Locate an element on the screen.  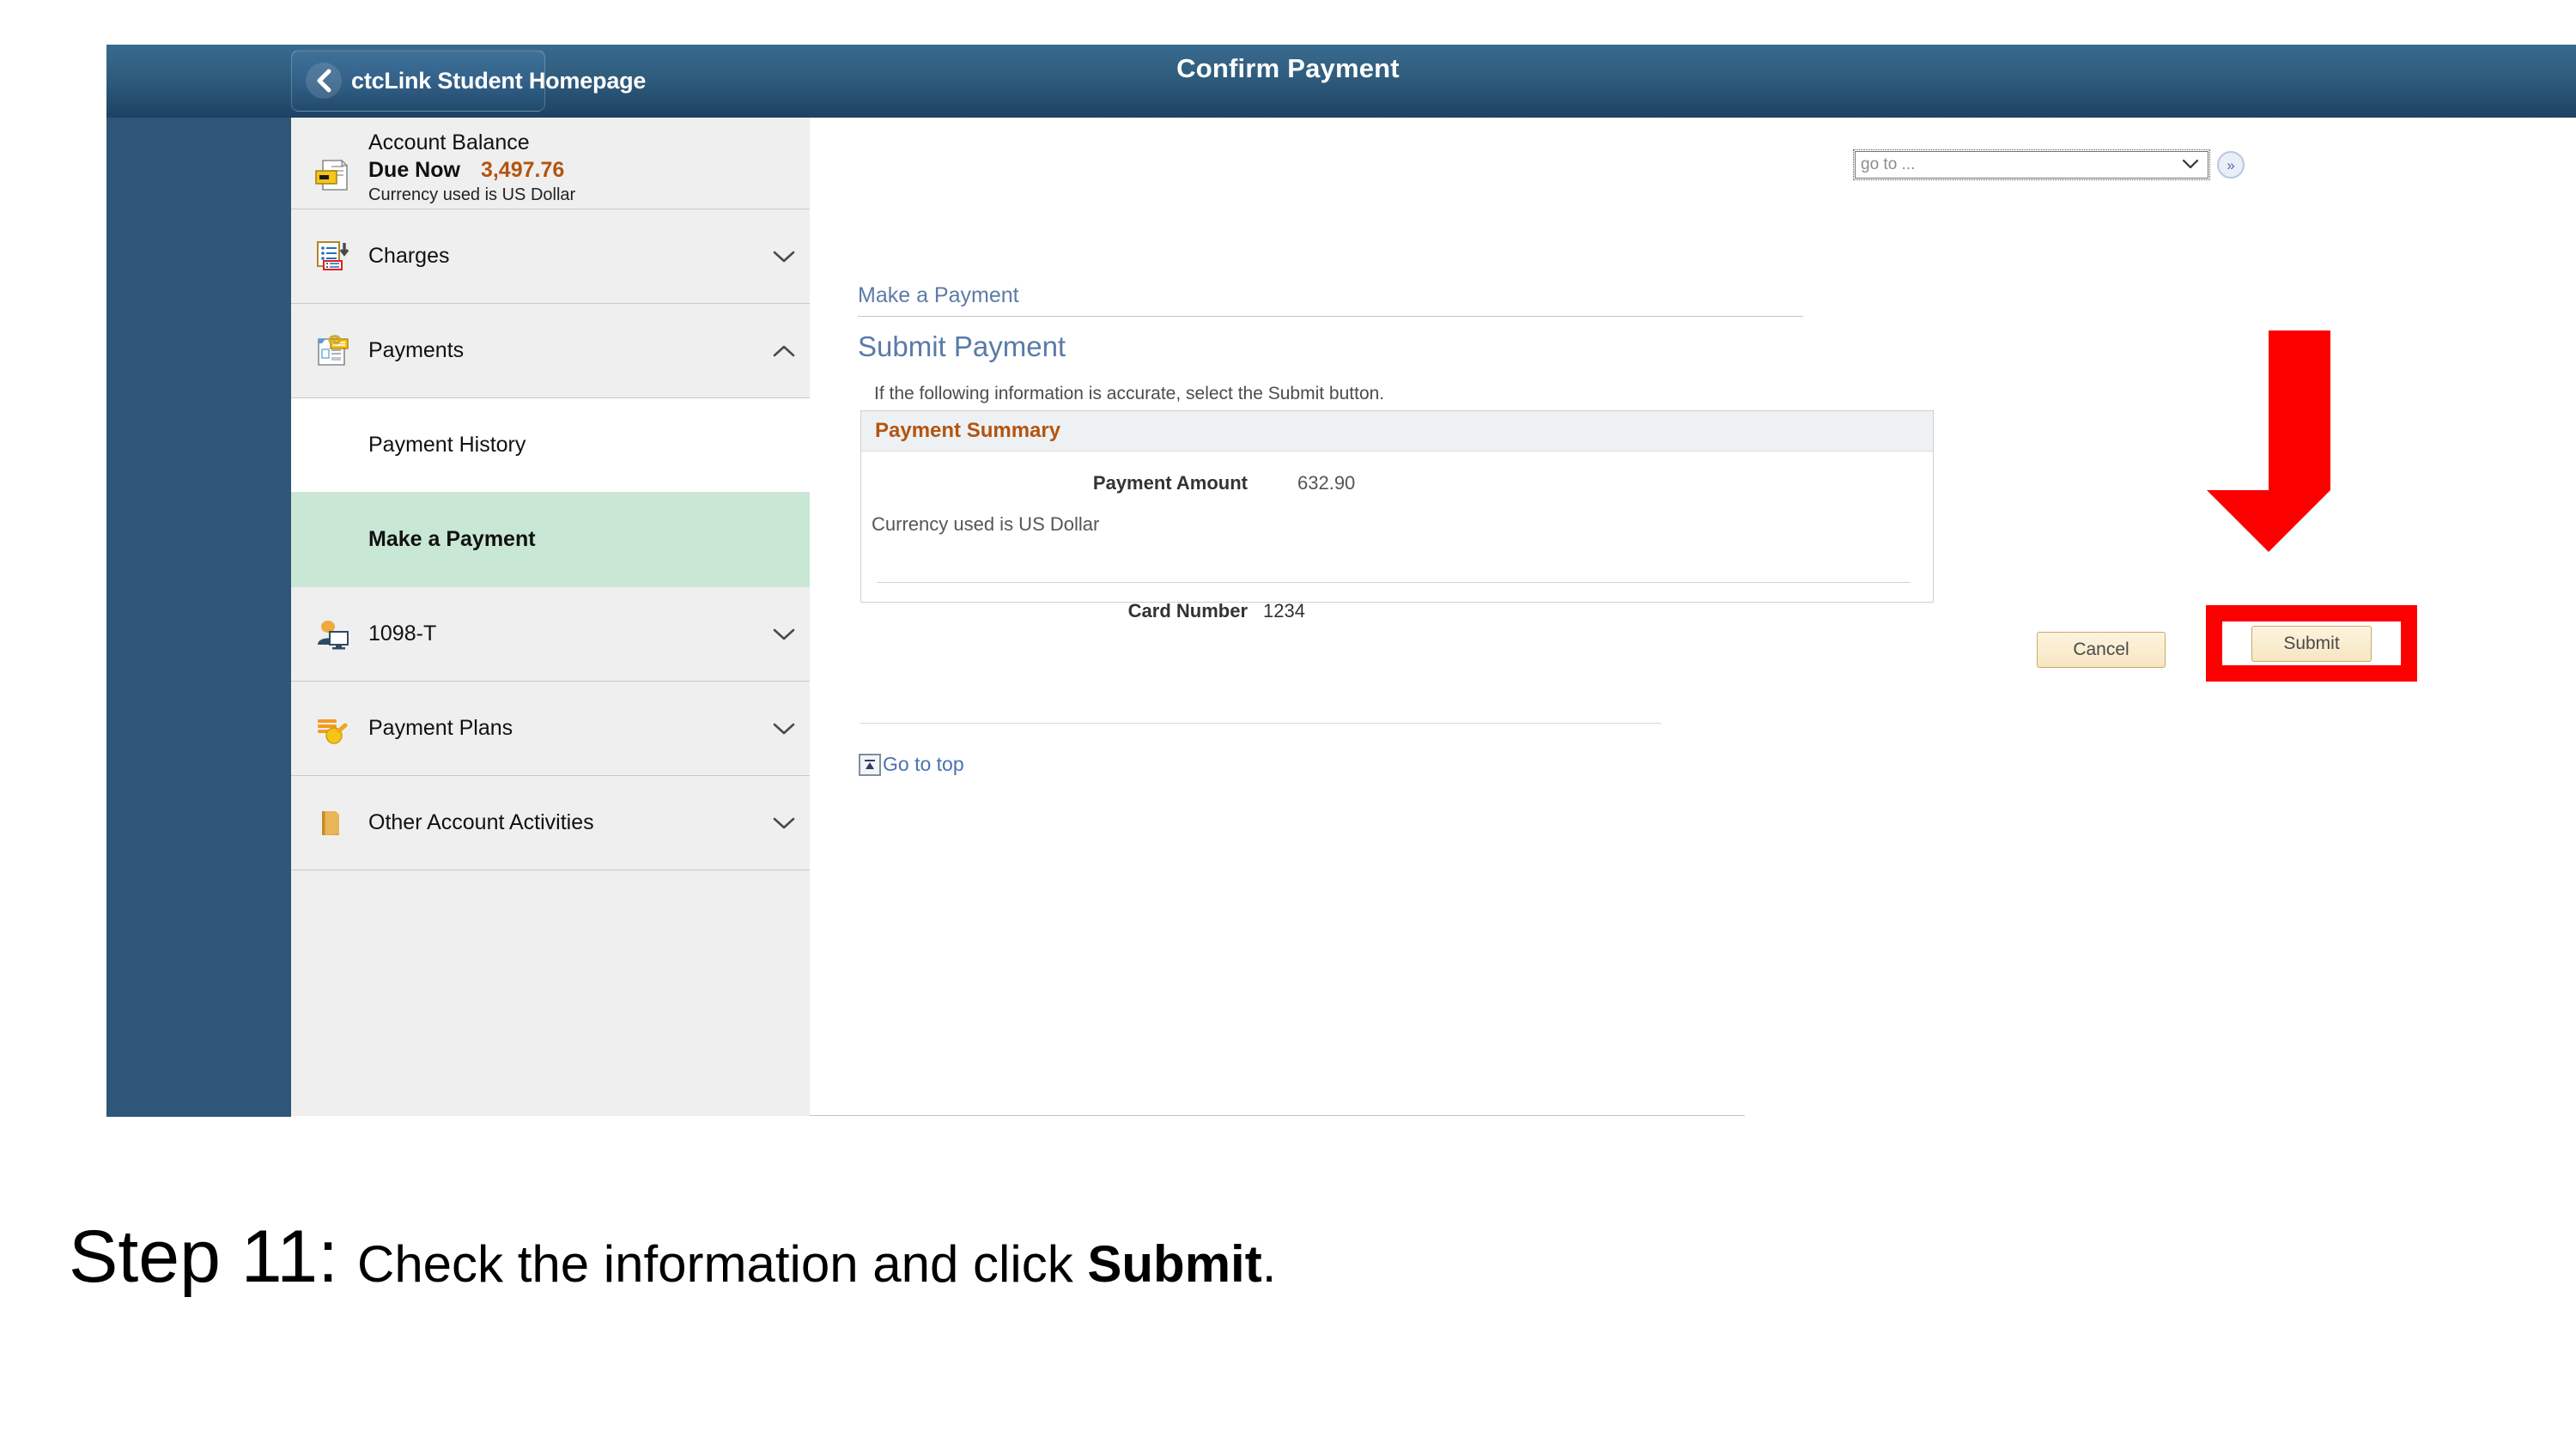
card-number-value: 1234 is located at coordinates (1284, 610).